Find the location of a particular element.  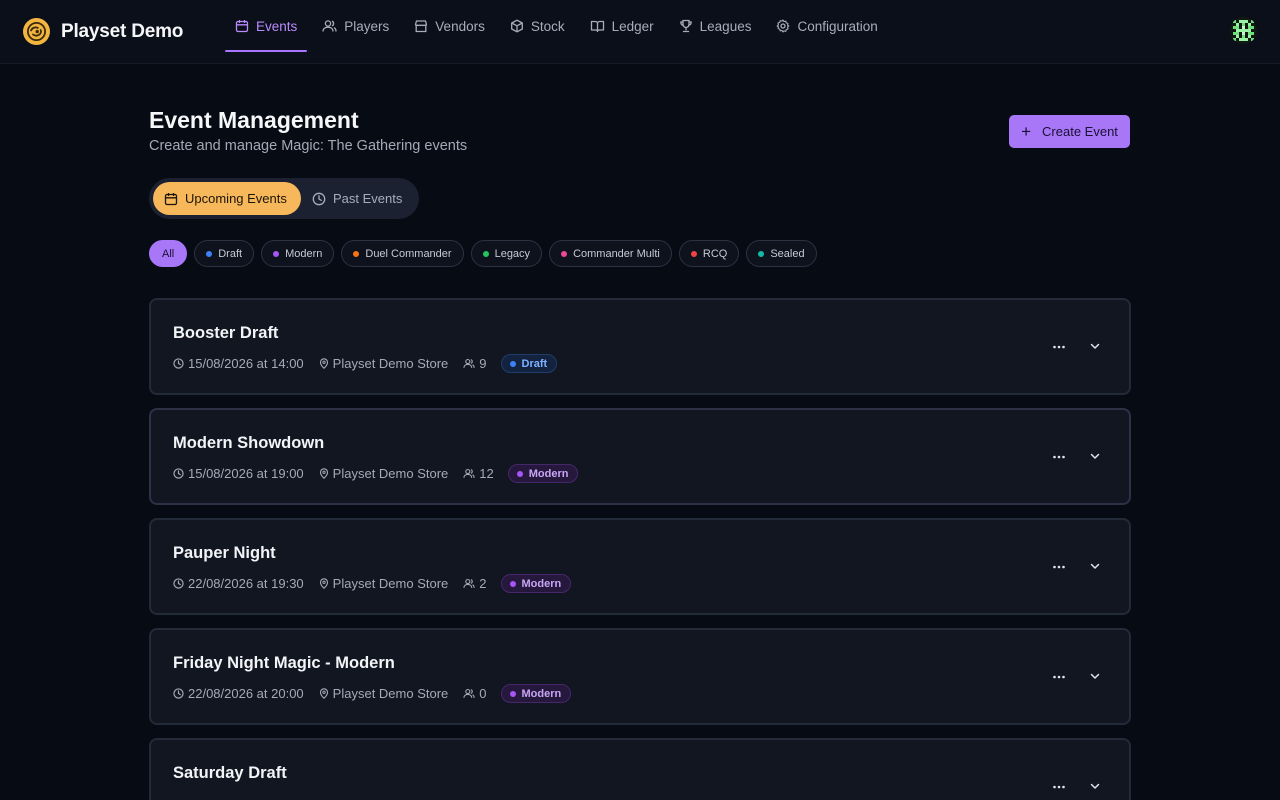

brand-logo-icon is located at coordinates (36, 31).